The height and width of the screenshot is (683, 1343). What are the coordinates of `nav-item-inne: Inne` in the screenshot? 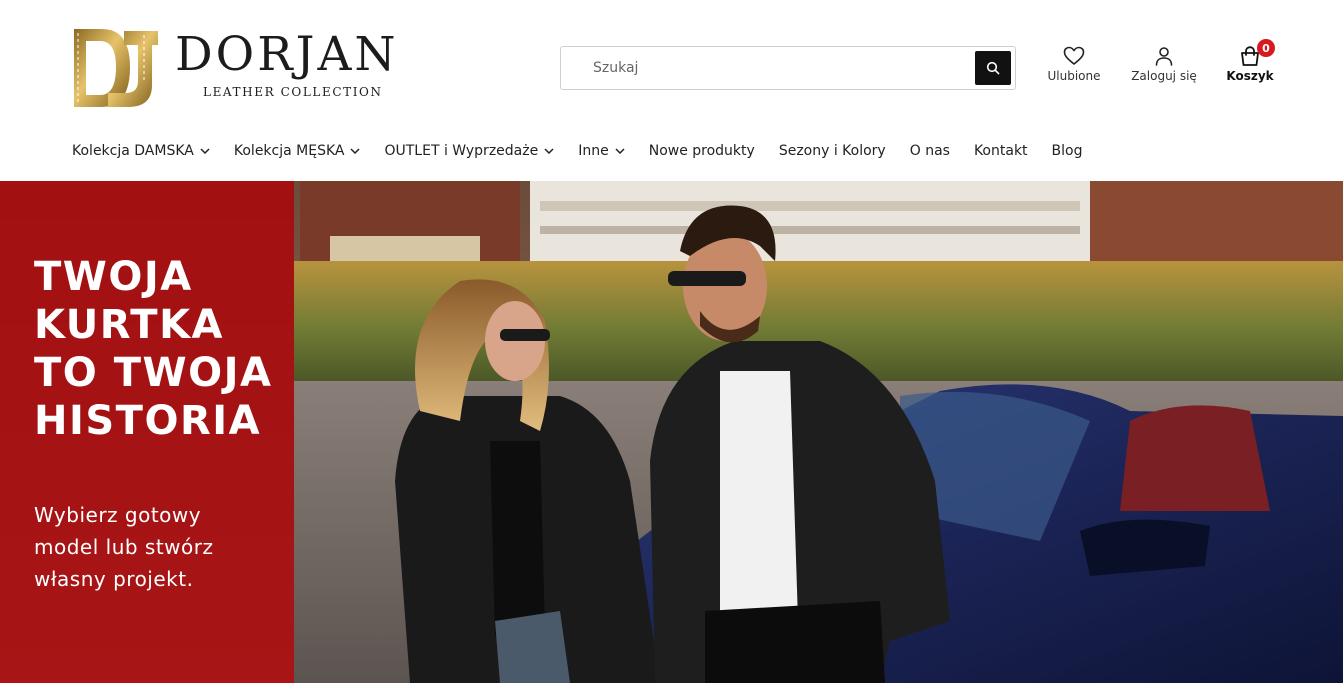 It's located at (601, 151).